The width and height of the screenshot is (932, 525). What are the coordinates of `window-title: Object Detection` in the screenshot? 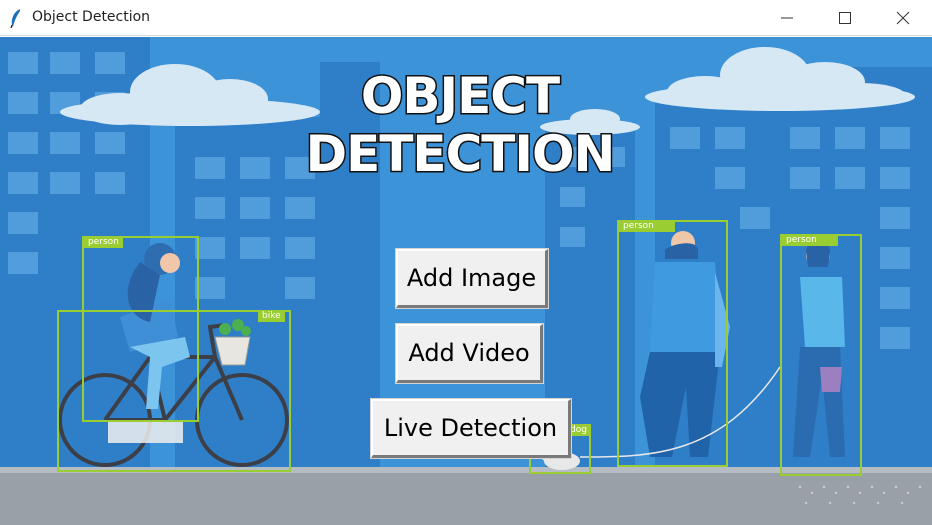 It's located at (91, 17).